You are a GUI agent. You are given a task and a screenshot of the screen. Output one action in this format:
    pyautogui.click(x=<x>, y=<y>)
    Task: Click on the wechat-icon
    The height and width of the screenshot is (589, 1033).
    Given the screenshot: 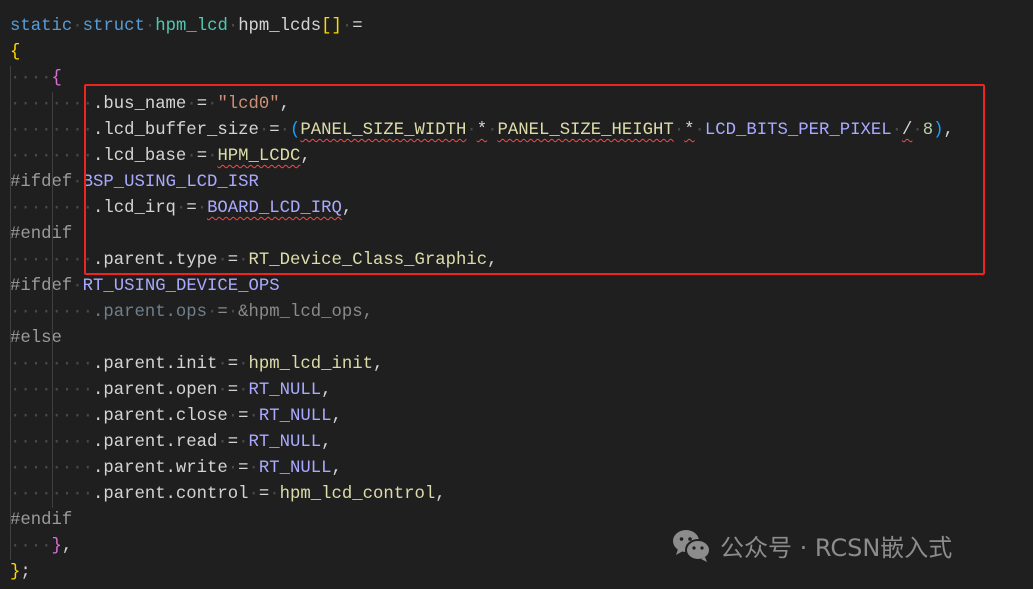 What is the action you would take?
    pyautogui.click(x=692, y=545)
    